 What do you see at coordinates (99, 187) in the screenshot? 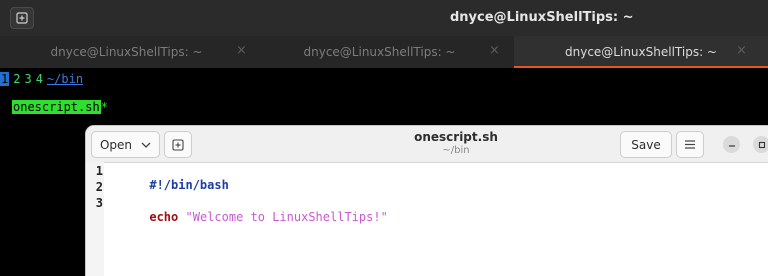
I see `line-number: 2` at bounding box center [99, 187].